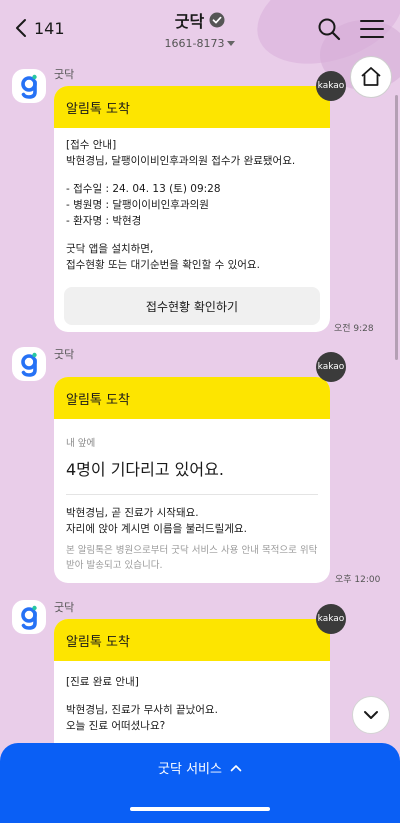 This screenshot has height=823, width=400. I want to click on message-time: 오후 12:00, so click(358, 580).